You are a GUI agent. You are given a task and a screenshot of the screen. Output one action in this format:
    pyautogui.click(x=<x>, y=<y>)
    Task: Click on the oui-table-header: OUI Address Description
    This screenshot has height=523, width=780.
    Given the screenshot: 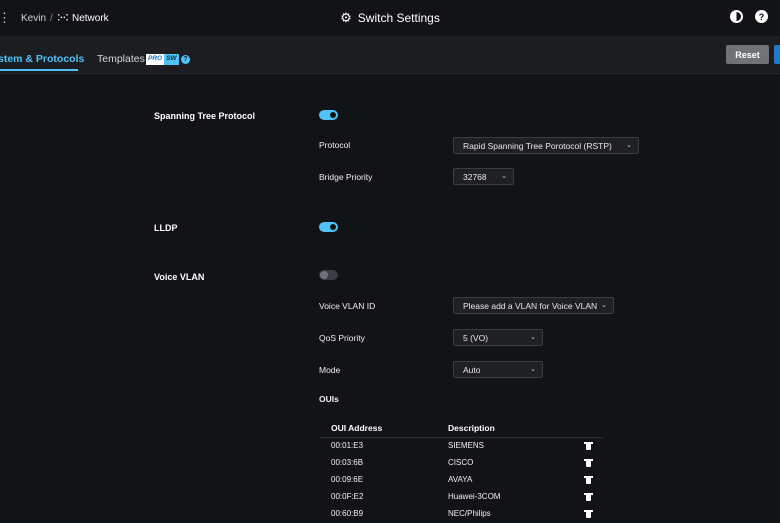 What is the action you would take?
    pyautogui.click(x=461, y=429)
    